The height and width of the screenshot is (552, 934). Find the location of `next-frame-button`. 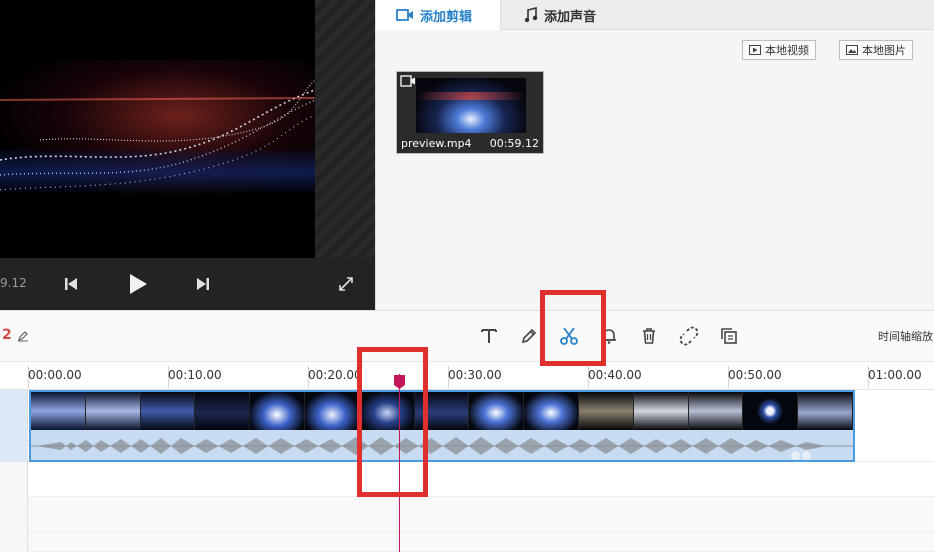

next-frame-button is located at coordinates (203, 284).